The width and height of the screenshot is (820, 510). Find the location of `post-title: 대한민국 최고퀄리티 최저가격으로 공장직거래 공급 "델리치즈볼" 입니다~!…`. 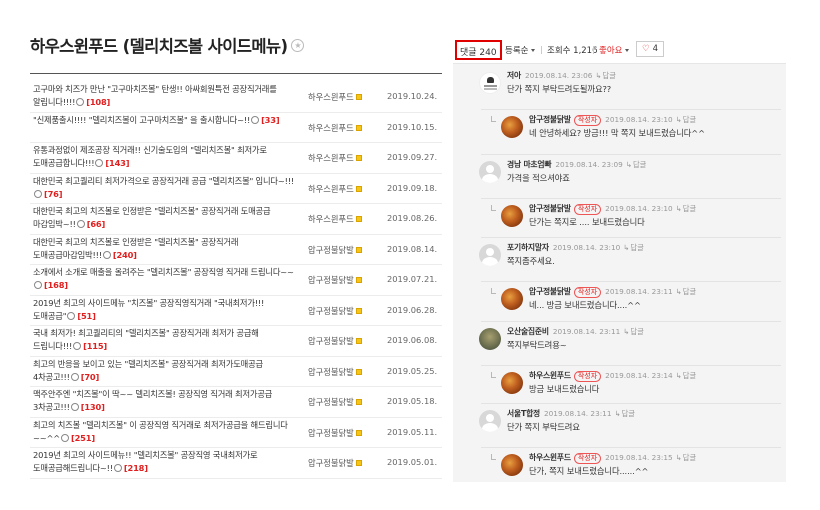

post-title: 대한민국 최고퀄리티 최저가격으로 공장직거래 공급 "델리치즈볼" 입니다~!… is located at coordinates (163, 181).